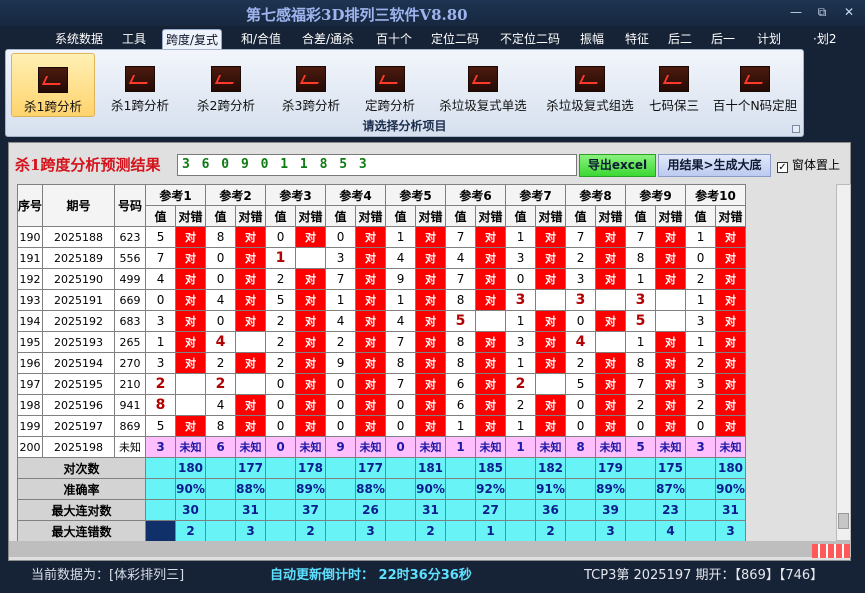 The height and width of the screenshot is (593, 865). What do you see at coordinates (796, 129) in the screenshot?
I see `ribbon-launcher-icon` at bounding box center [796, 129].